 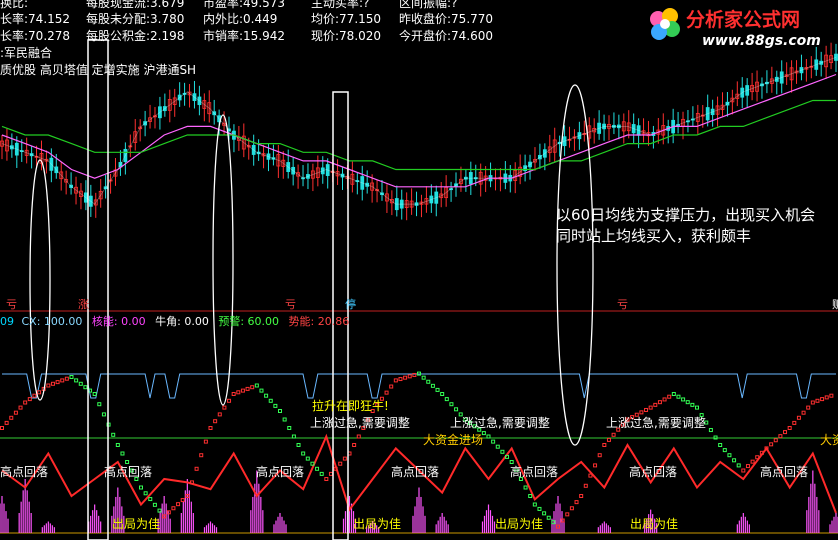 What do you see at coordinates (35, 36) in the screenshot?
I see `header-cell: 长率:70.278` at bounding box center [35, 36].